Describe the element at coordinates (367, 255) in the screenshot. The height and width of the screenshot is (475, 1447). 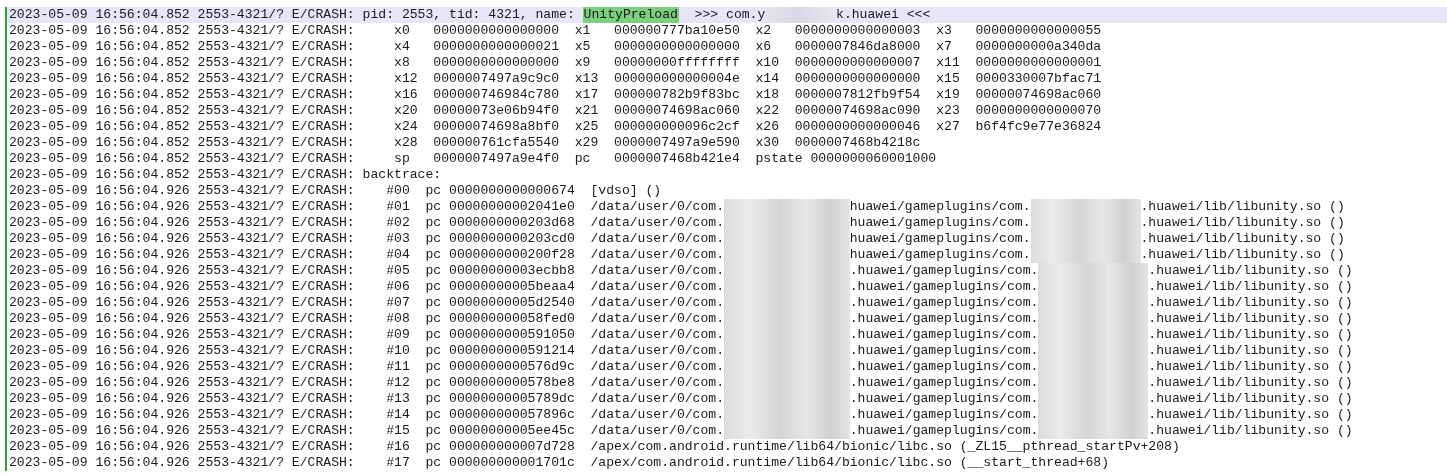
I see `log-text: 2023-05-09 16:56:04.926 2553-4321/? E/CRASH: #04 pc 0000000000200f28 /data/user/0/com.` at that location.